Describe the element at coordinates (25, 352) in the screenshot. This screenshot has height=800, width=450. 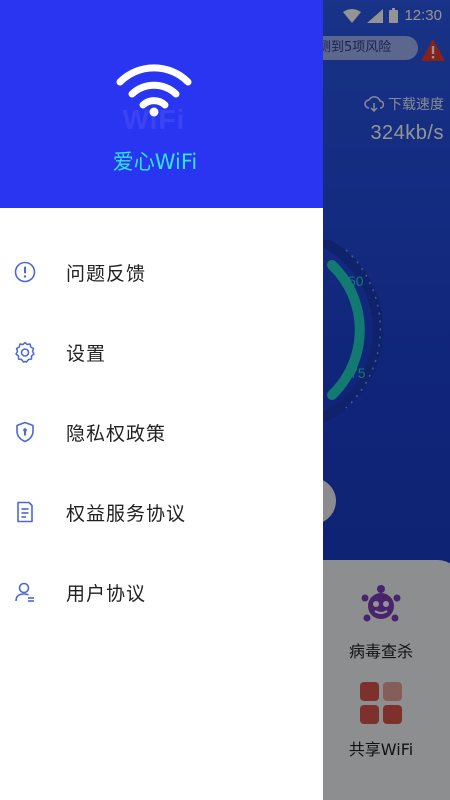
I see `gear-icon` at that location.